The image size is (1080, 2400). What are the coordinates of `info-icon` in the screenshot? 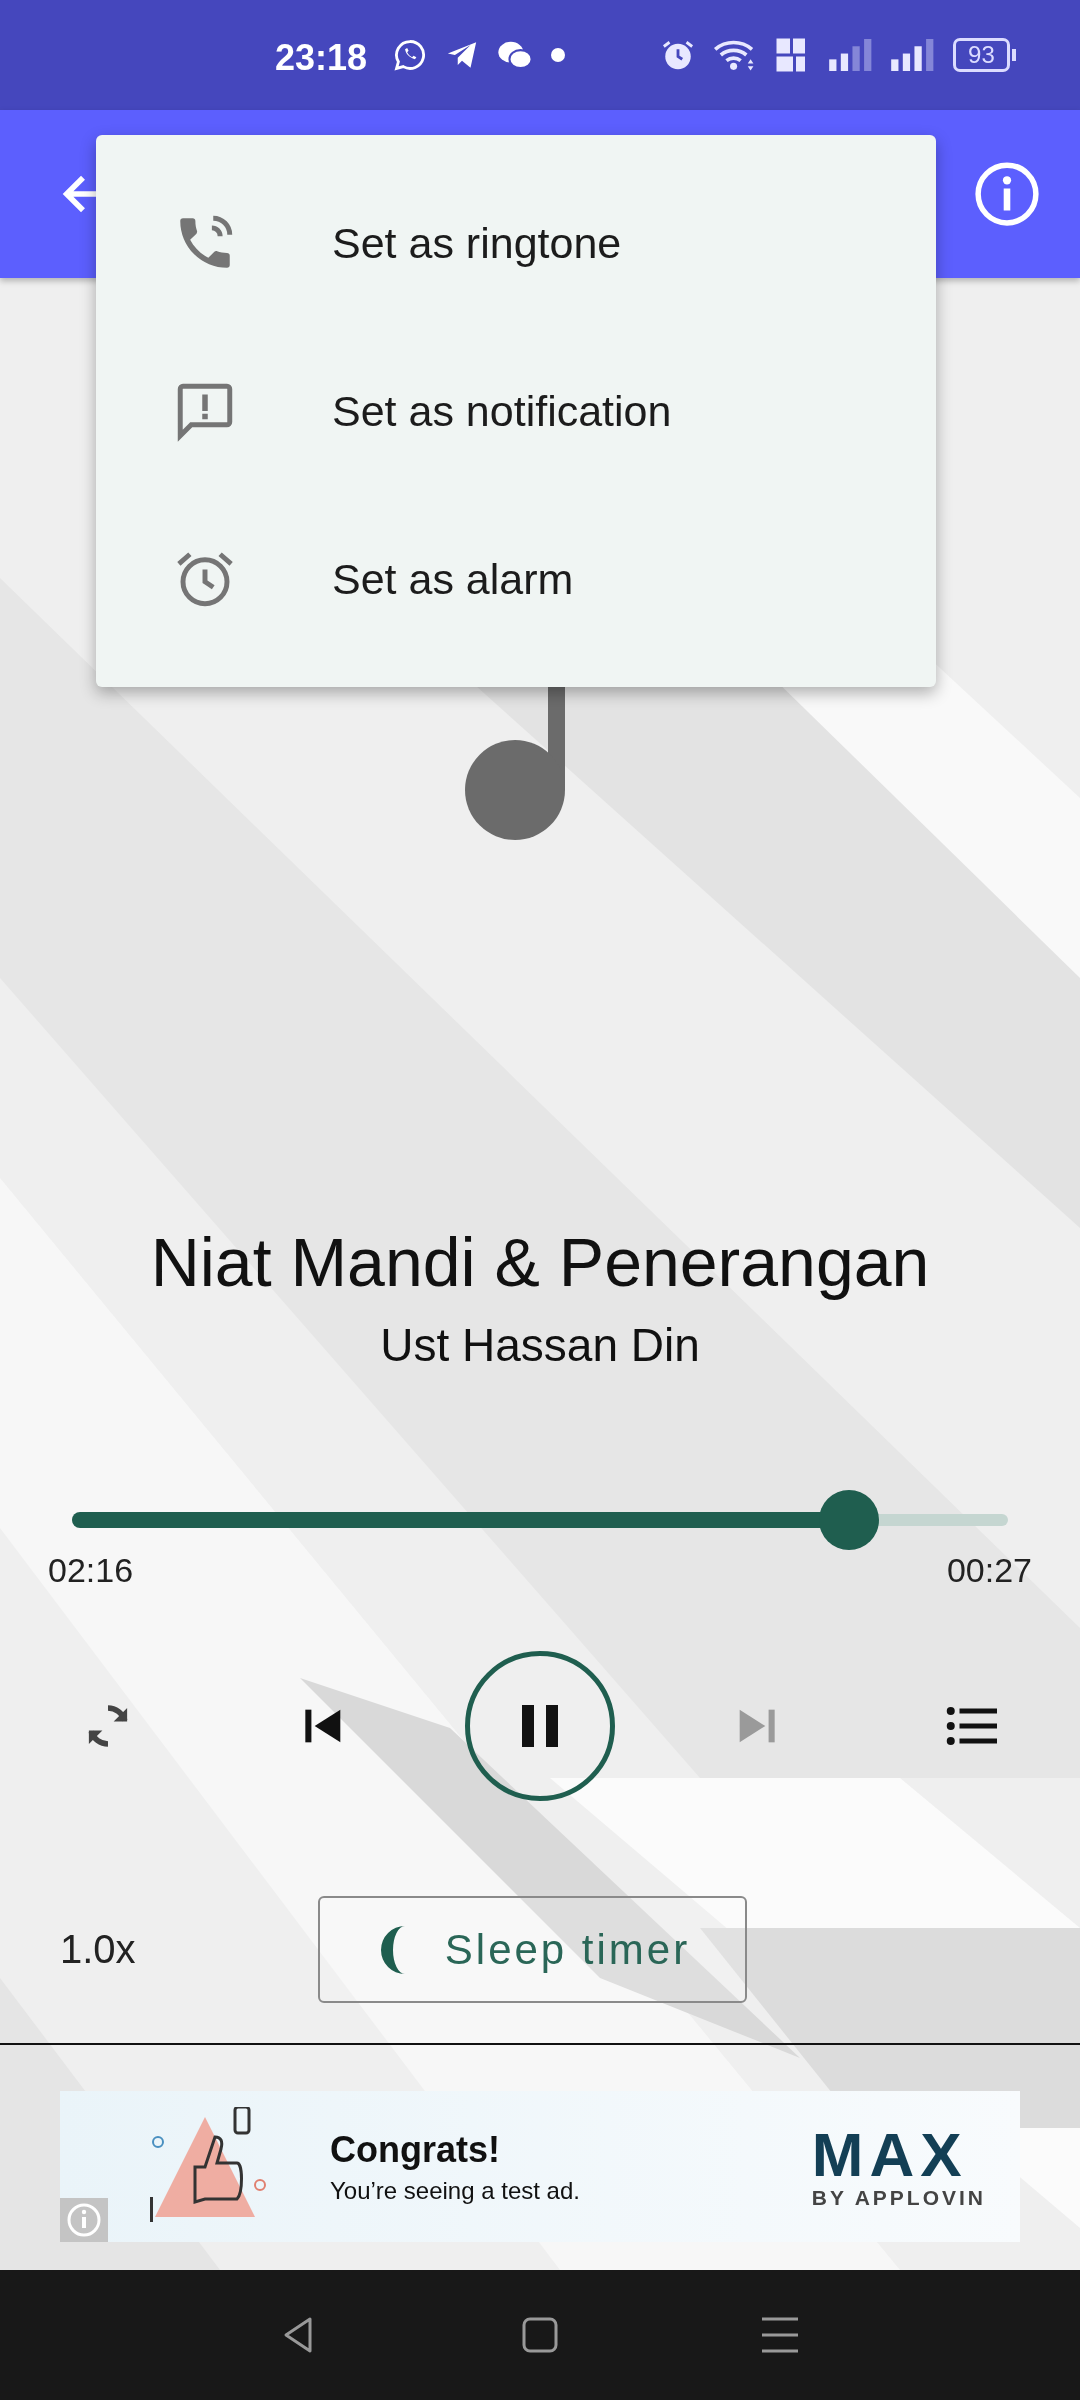 It's located at (1007, 194).